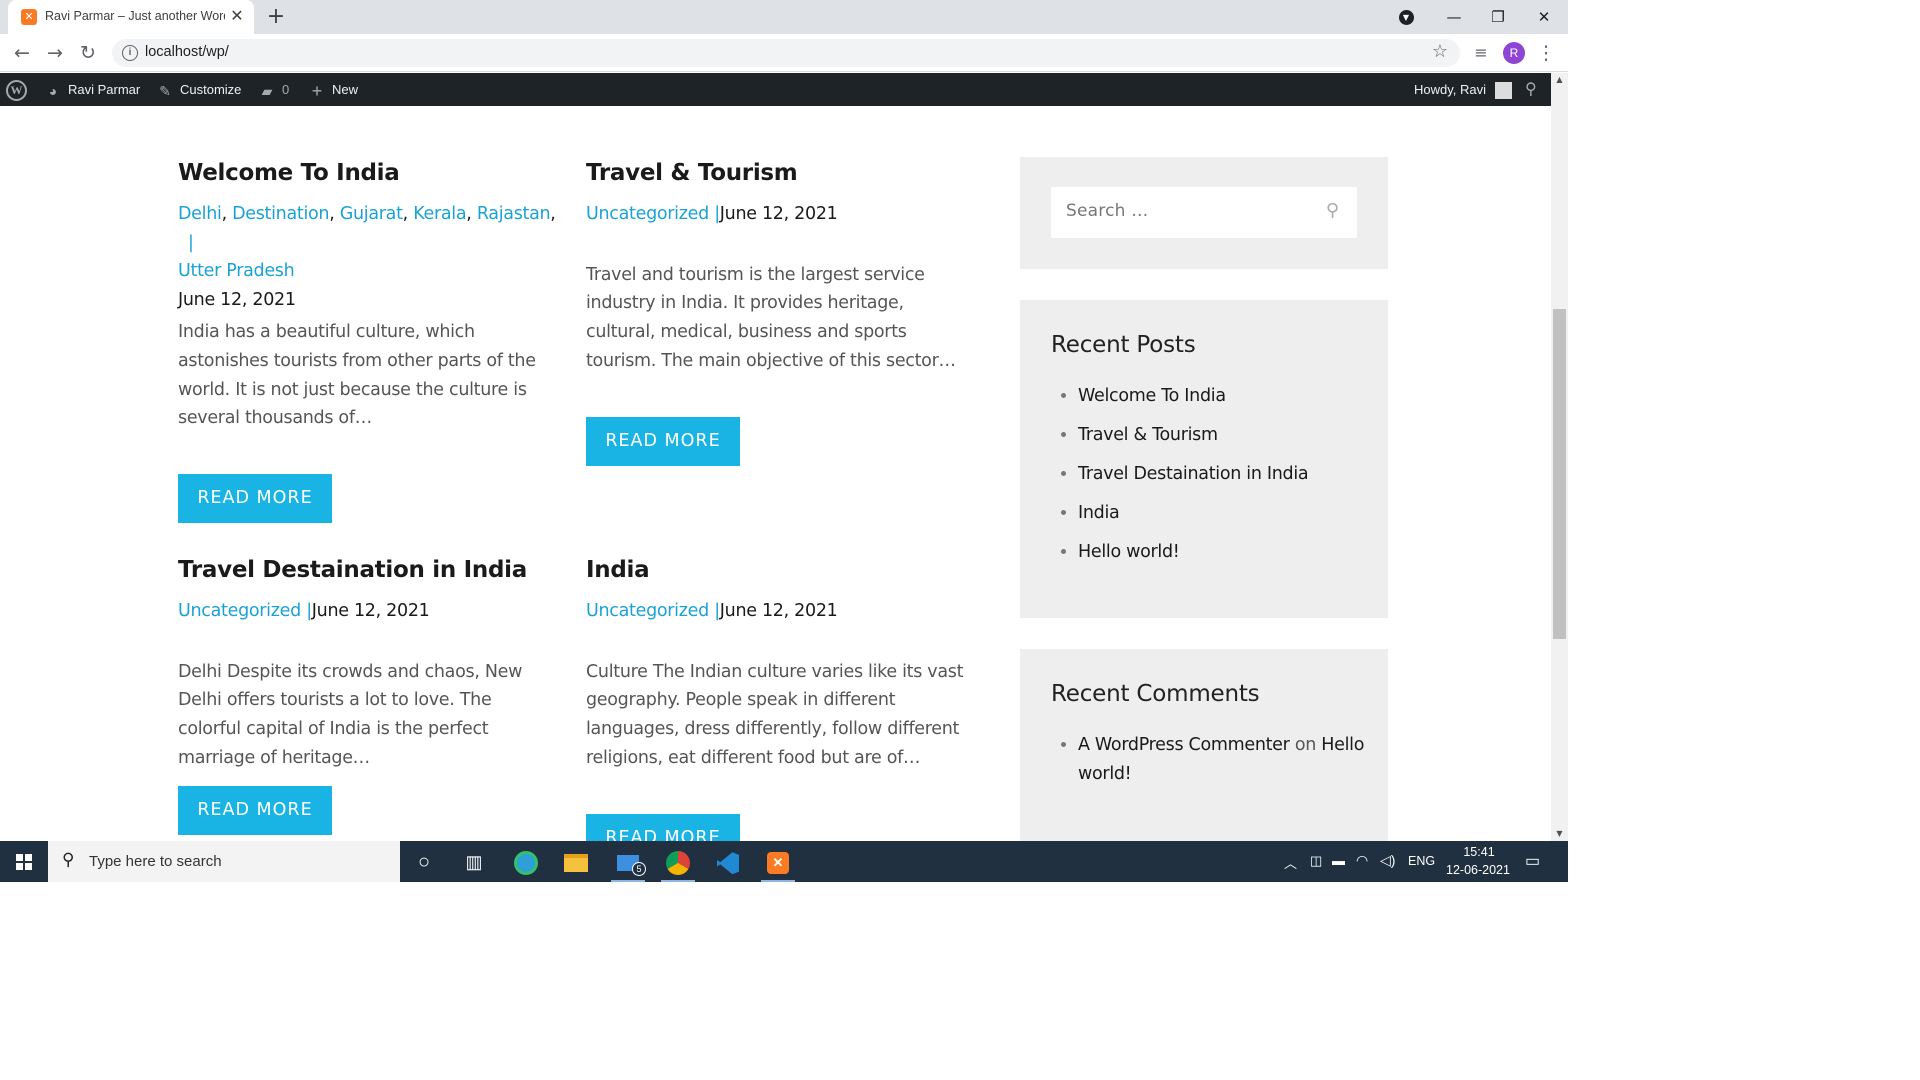 Image resolution: width=1920 pixels, height=1080 pixels. What do you see at coordinates (439, 214) in the screenshot?
I see `category-link: Kerala` at bounding box center [439, 214].